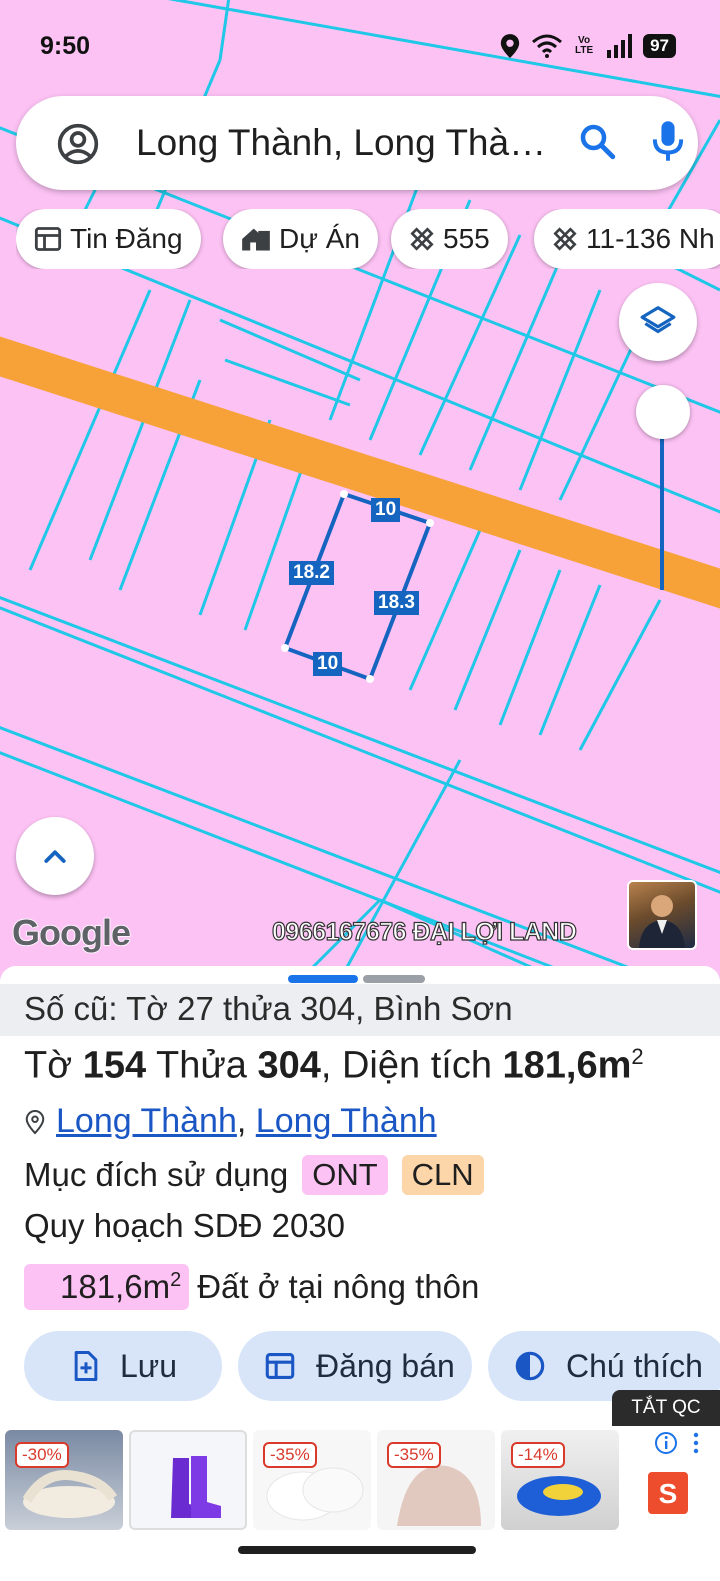  What do you see at coordinates (650, 238) in the screenshot?
I see `chip-label: 11-136 Nh` at bounding box center [650, 238].